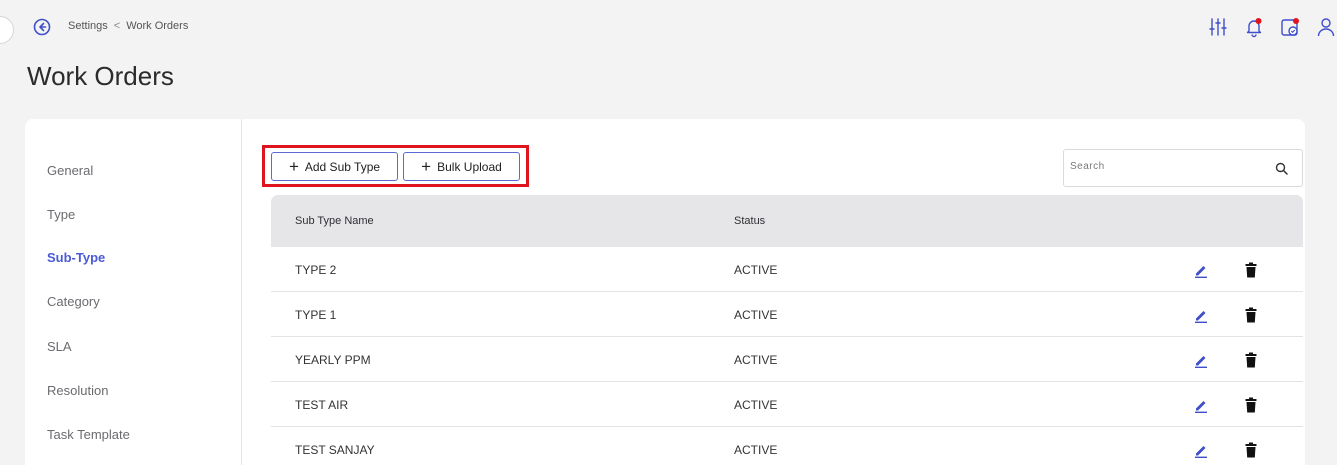 This screenshot has width=1337, height=465. What do you see at coordinates (100, 76) in the screenshot?
I see `page-title: Work Orders` at bounding box center [100, 76].